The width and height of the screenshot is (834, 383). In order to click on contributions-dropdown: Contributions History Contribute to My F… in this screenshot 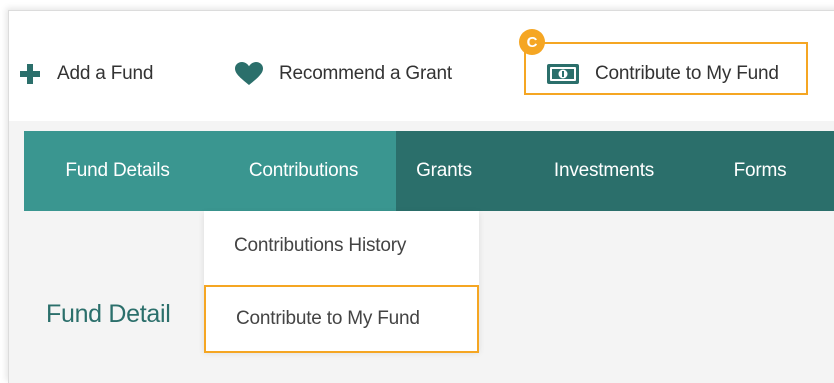, I will do `click(341, 282)`.